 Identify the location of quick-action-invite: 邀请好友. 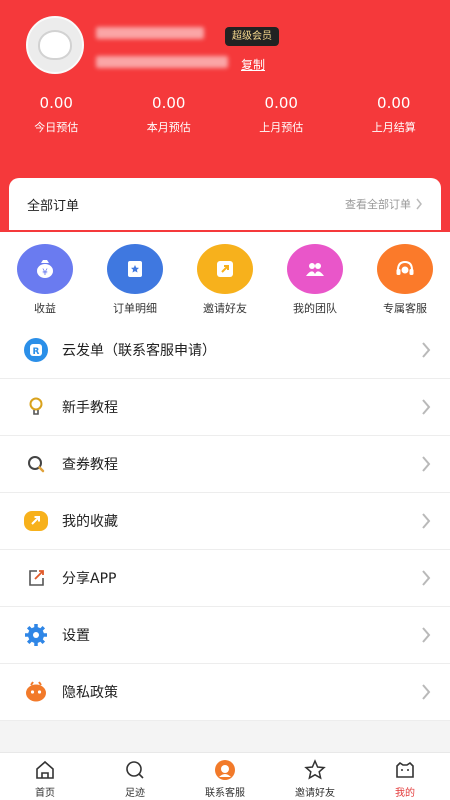
(225, 283).